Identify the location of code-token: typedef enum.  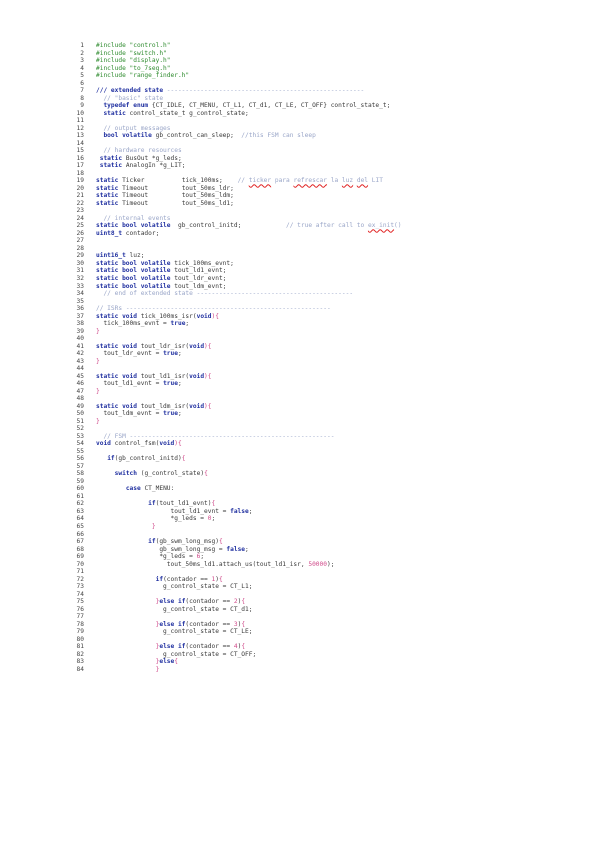
(126, 106).